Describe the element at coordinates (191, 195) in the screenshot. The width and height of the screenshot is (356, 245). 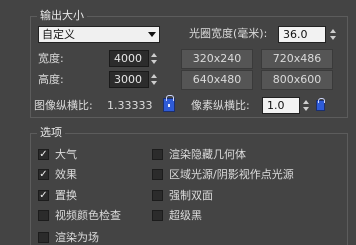
I see `force-two-sided-label: 强制双面` at that location.